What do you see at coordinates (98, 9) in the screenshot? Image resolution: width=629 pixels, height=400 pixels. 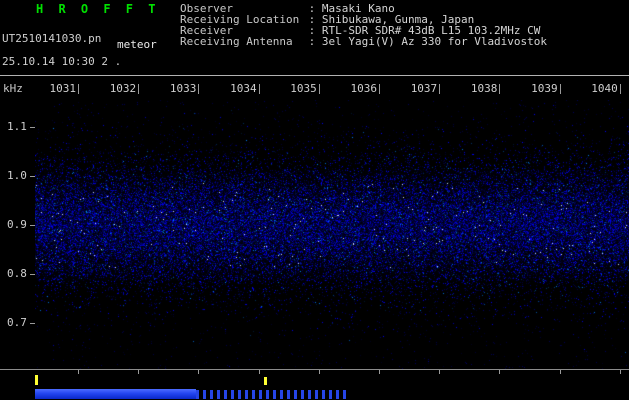 I see `app-title: H R O F F T` at bounding box center [98, 9].